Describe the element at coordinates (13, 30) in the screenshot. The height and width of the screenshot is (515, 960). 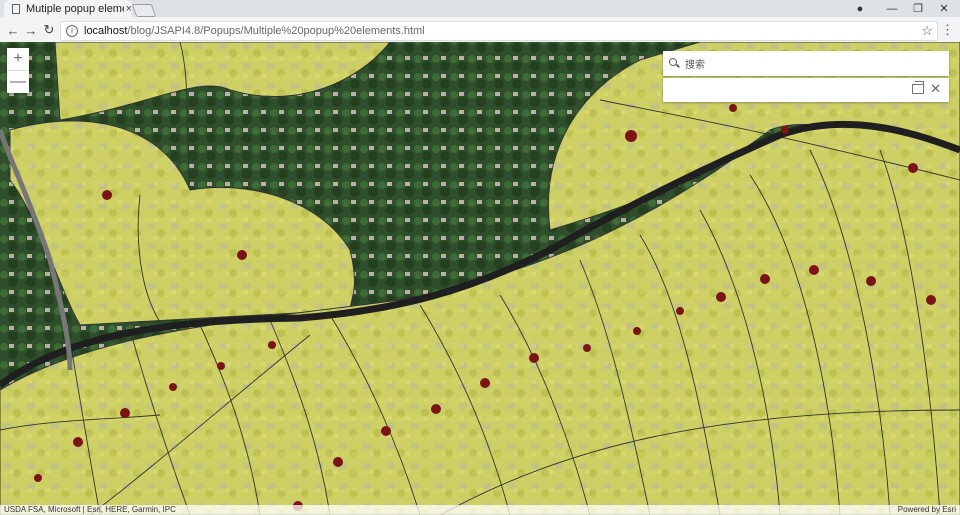
I see `back-button: ←` at that location.